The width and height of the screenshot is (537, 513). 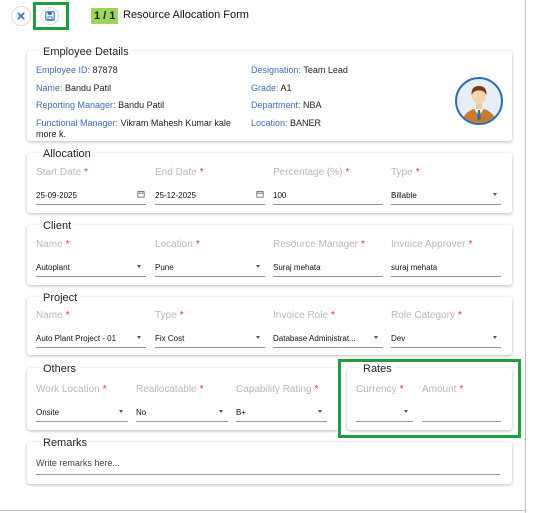 I want to click on reporting-manager: Reporting Manager: Bandu Patil, so click(x=100, y=105).